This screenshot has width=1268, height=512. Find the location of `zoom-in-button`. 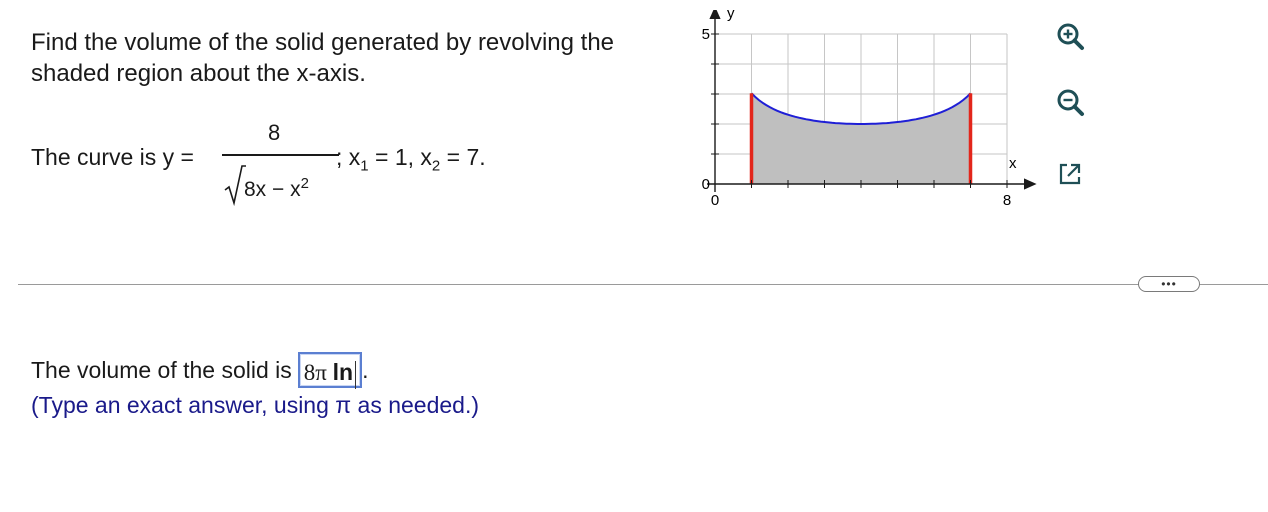

zoom-in-button is located at coordinates (1070, 37).